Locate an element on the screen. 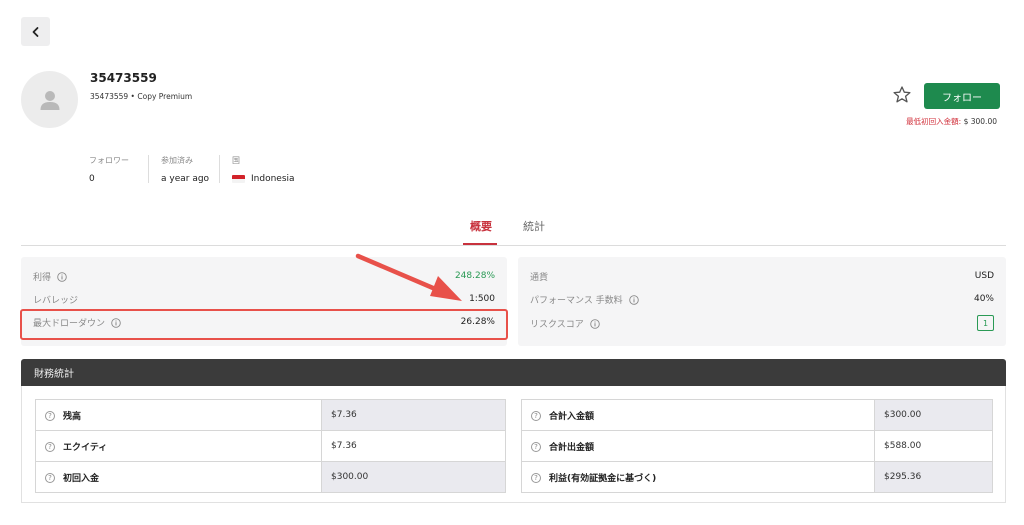 The image size is (1024, 525). overview-left-panel: 利得 248.28% レバレッジ 1:500 最大ドローダウン 26.28% is located at coordinates (264, 301).